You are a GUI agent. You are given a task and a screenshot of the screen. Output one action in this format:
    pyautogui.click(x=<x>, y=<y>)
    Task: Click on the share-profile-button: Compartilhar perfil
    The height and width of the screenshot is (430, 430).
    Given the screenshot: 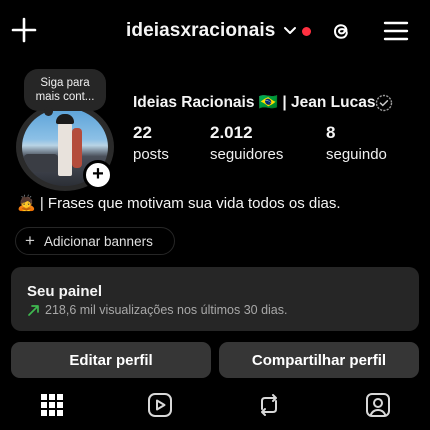 What is the action you would take?
    pyautogui.click(x=319, y=360)
    